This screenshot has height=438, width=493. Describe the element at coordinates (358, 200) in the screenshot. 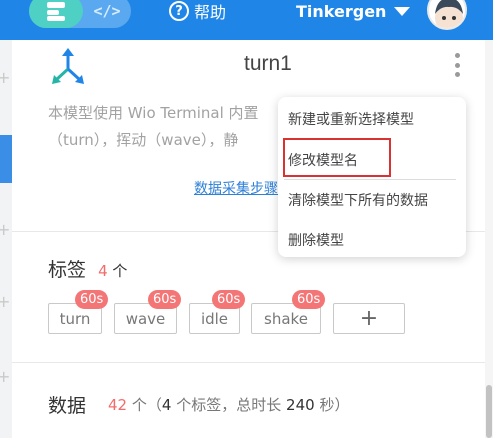

I see `menu-item-clear-data: 清除模型下所有的数据` at that location.